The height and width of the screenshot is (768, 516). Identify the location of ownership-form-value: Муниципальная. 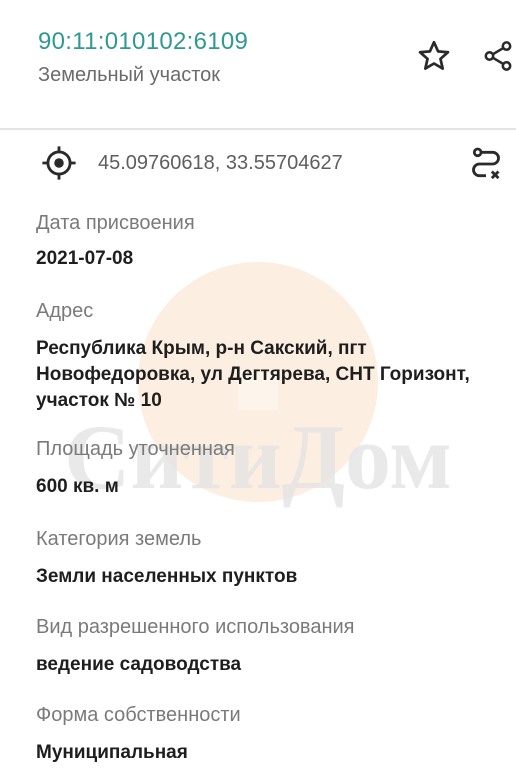
(112, 752).